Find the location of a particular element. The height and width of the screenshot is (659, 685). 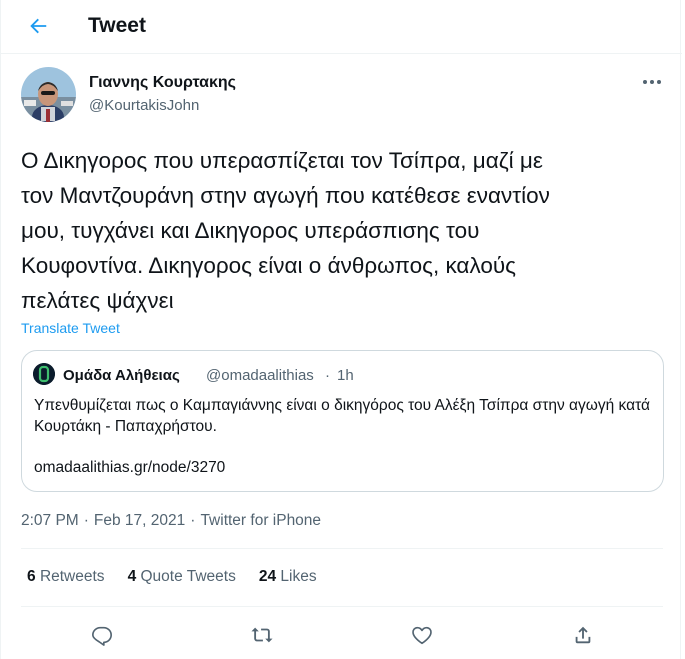

page-title: Tweet is located at coordinates (117, 25).